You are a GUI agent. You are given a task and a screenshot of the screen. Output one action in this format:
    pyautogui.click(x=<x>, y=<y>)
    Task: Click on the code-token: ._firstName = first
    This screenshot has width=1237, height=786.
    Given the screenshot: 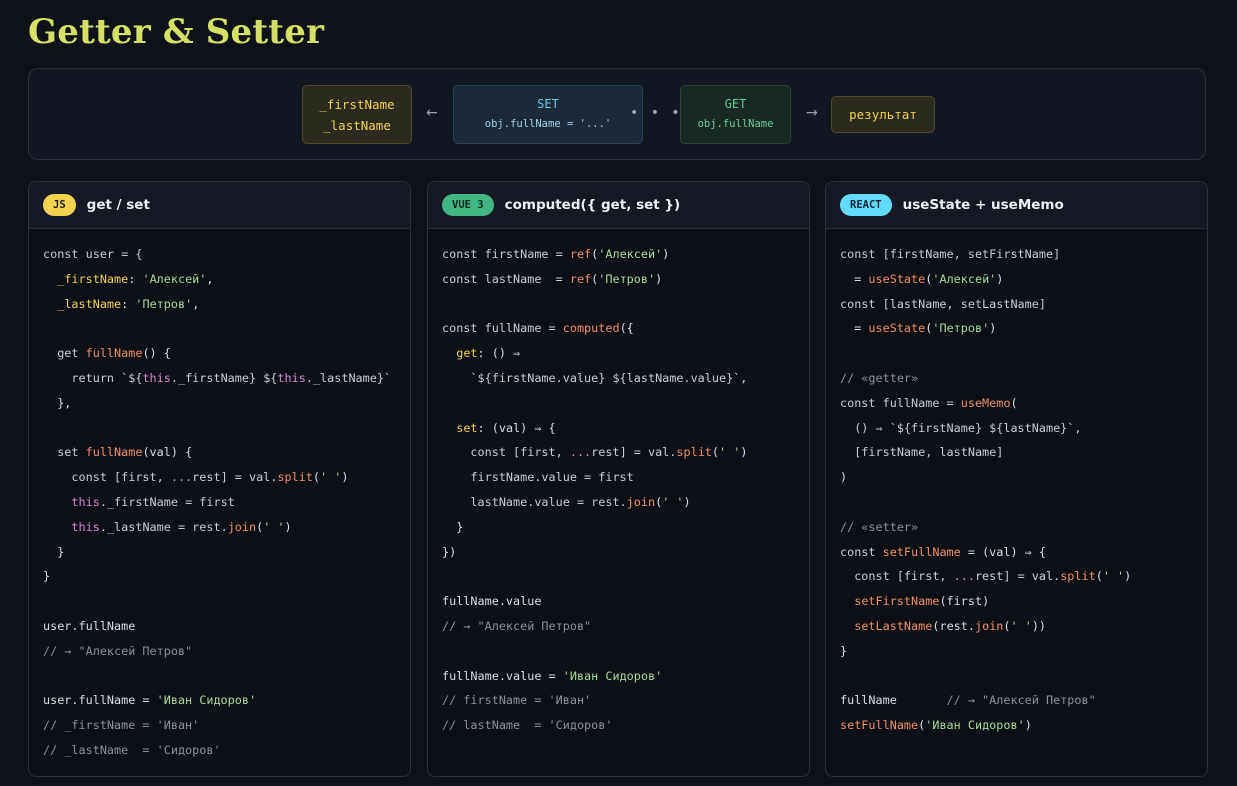 What is the action you would take?
    pyautogui.click(x=167, y=501)
    